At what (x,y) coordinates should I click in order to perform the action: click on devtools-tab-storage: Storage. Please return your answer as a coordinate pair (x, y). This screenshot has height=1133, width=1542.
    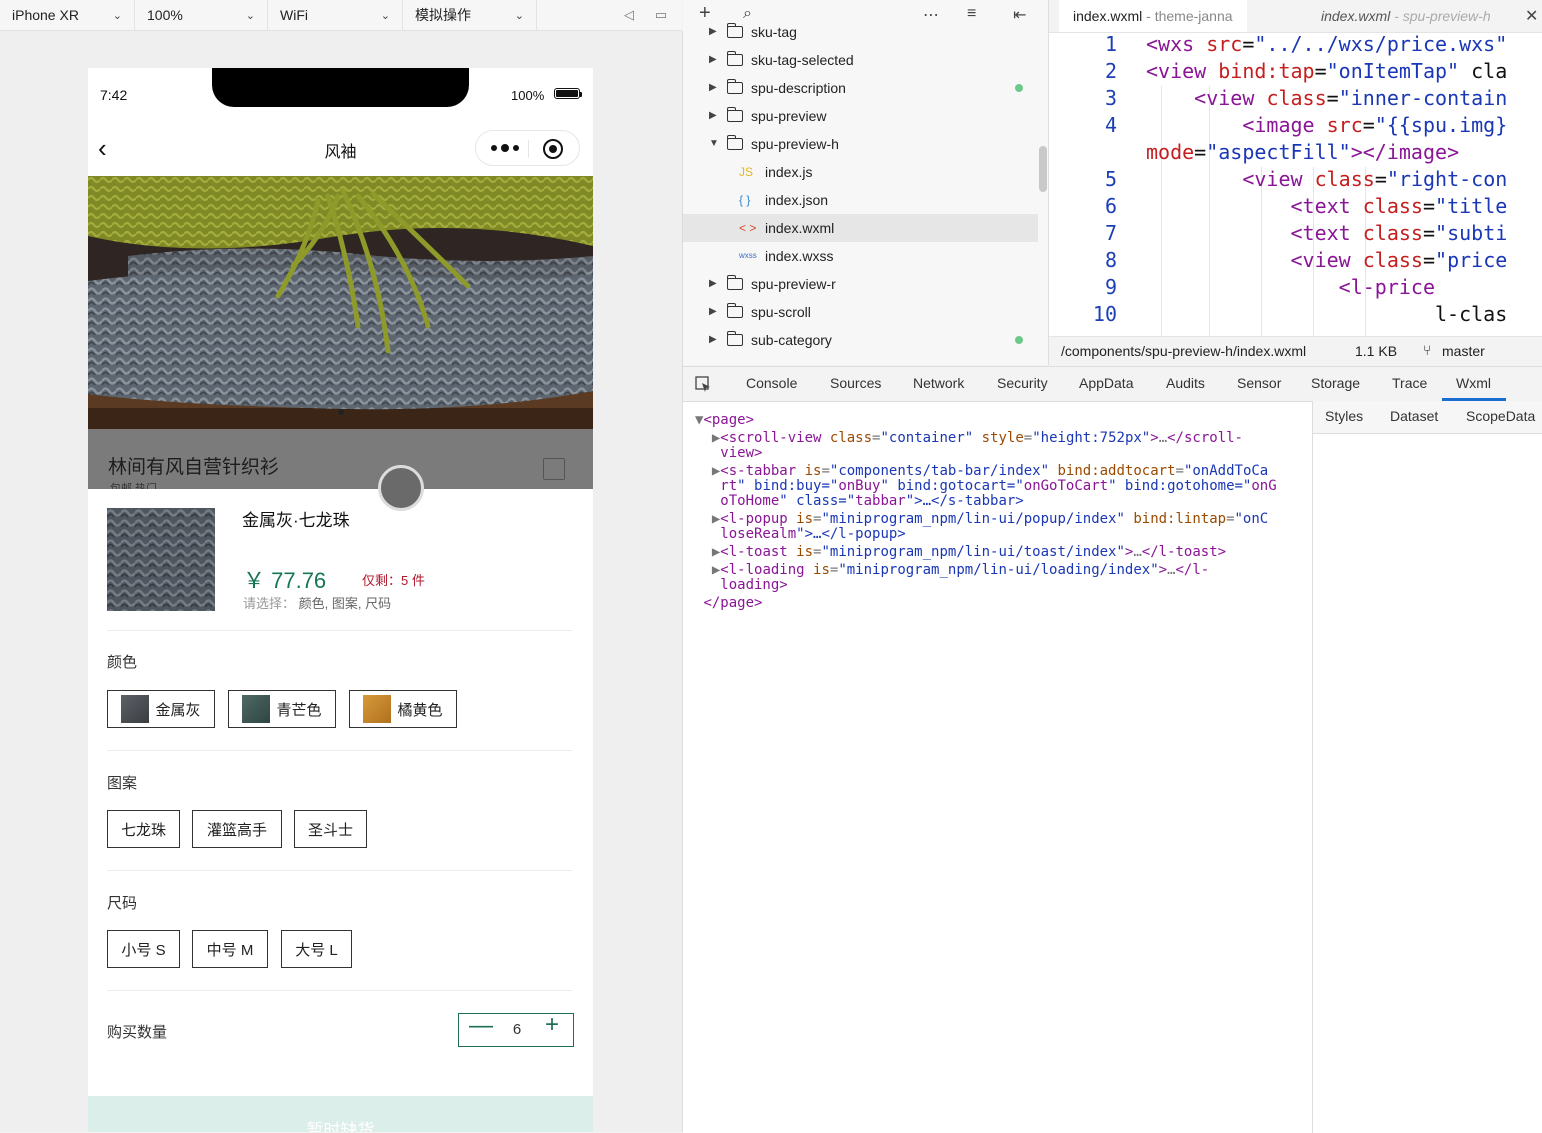
    Looking at the image, I should click on (1335, 383).